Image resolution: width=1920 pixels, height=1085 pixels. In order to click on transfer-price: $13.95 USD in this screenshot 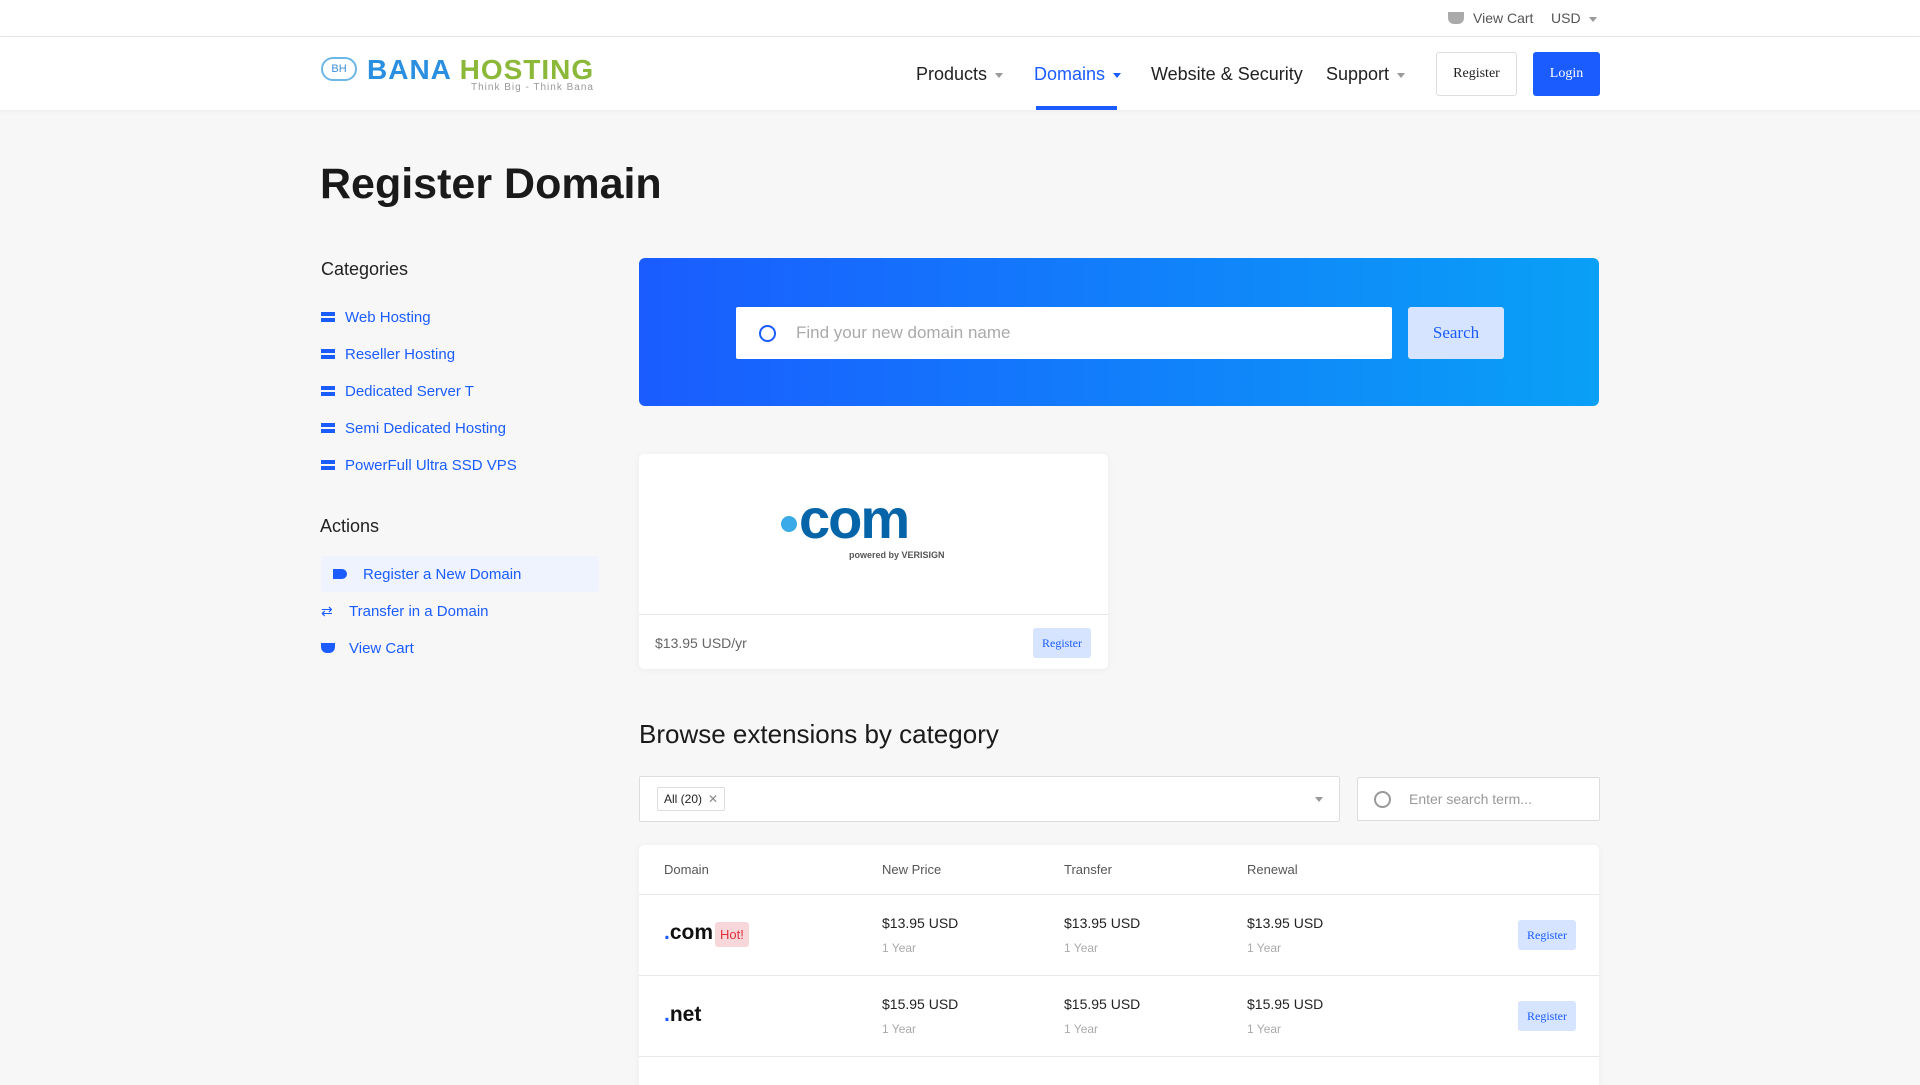, I will do `click(1102, 923)`.